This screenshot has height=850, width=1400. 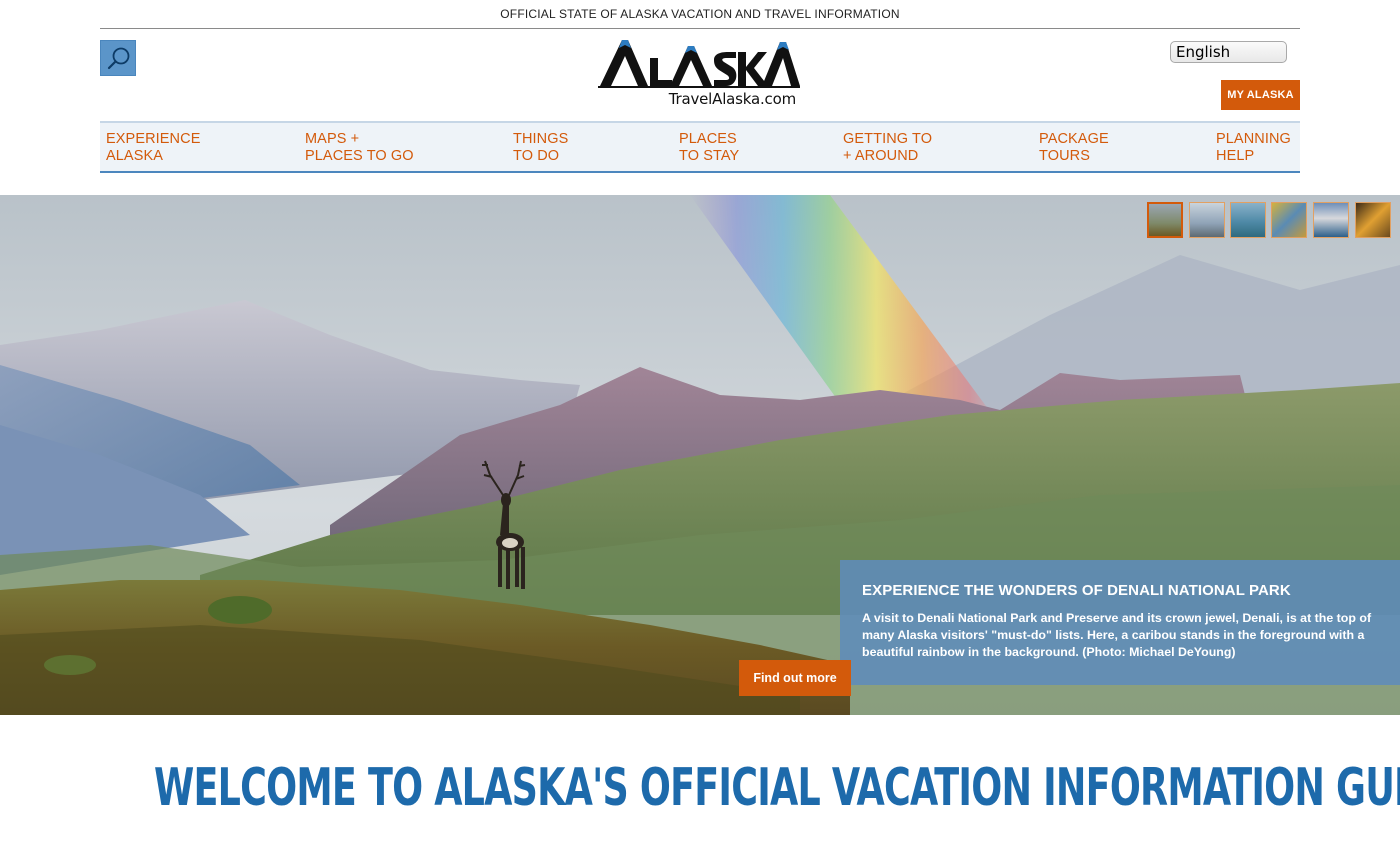 What do you see at coordinates (708, 139) in the screenshot?
I see `nav-label-line1: PLACES` at bounding box center [708, 139].